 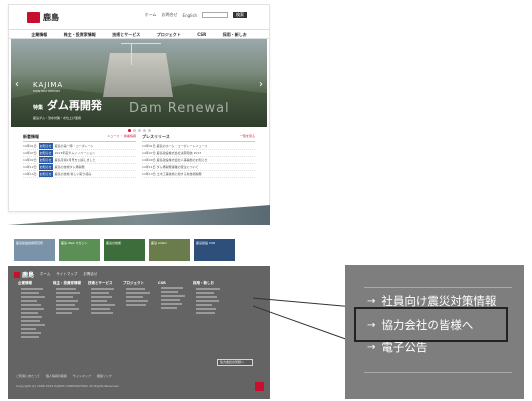 I want to click on callout-highlight-box, so click(x=431, y=324).